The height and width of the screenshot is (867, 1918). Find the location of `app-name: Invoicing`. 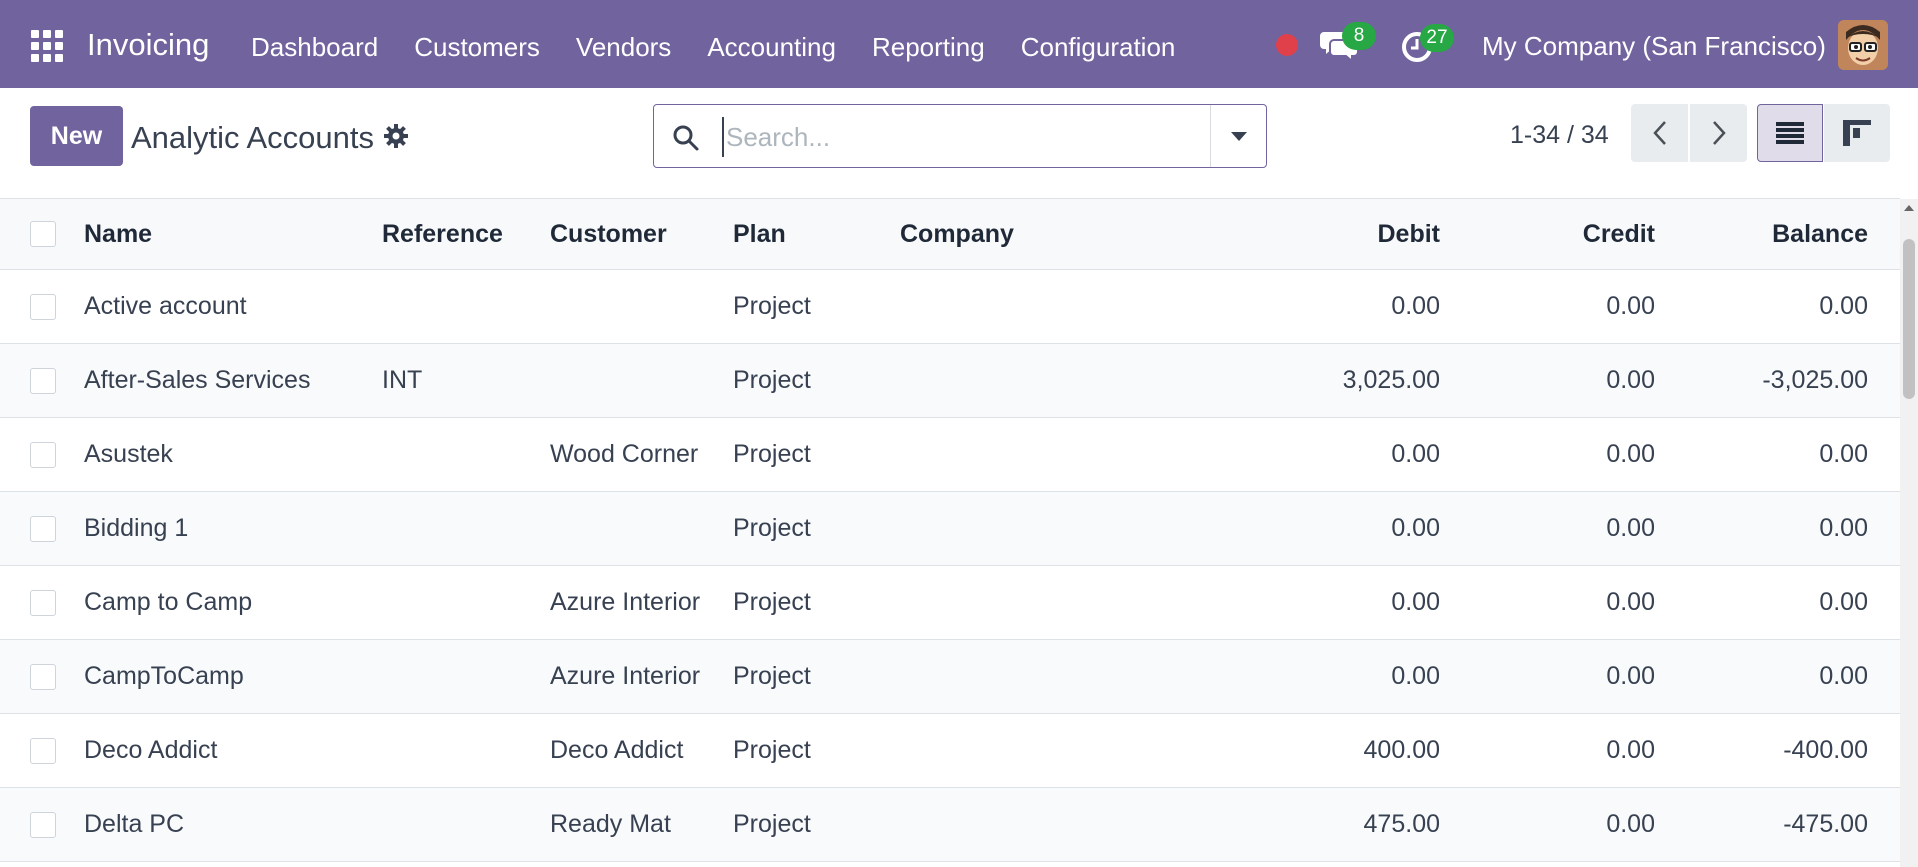

app-name: Invoicing is located at coordinates (148, 45).